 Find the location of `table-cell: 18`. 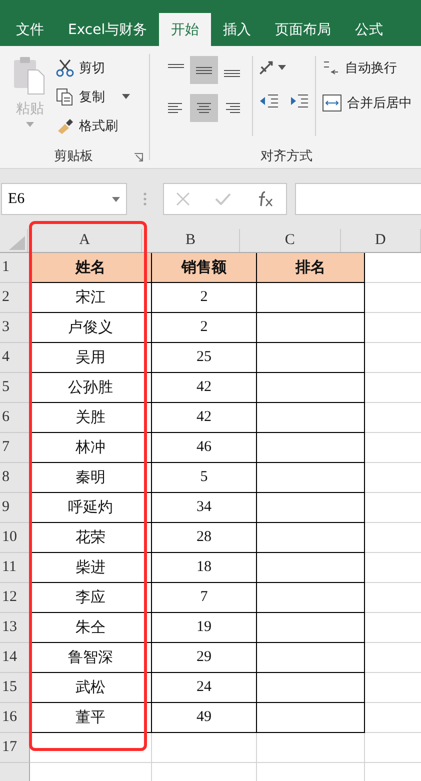

table-cell: 18 is located at coordinates (204, 568).